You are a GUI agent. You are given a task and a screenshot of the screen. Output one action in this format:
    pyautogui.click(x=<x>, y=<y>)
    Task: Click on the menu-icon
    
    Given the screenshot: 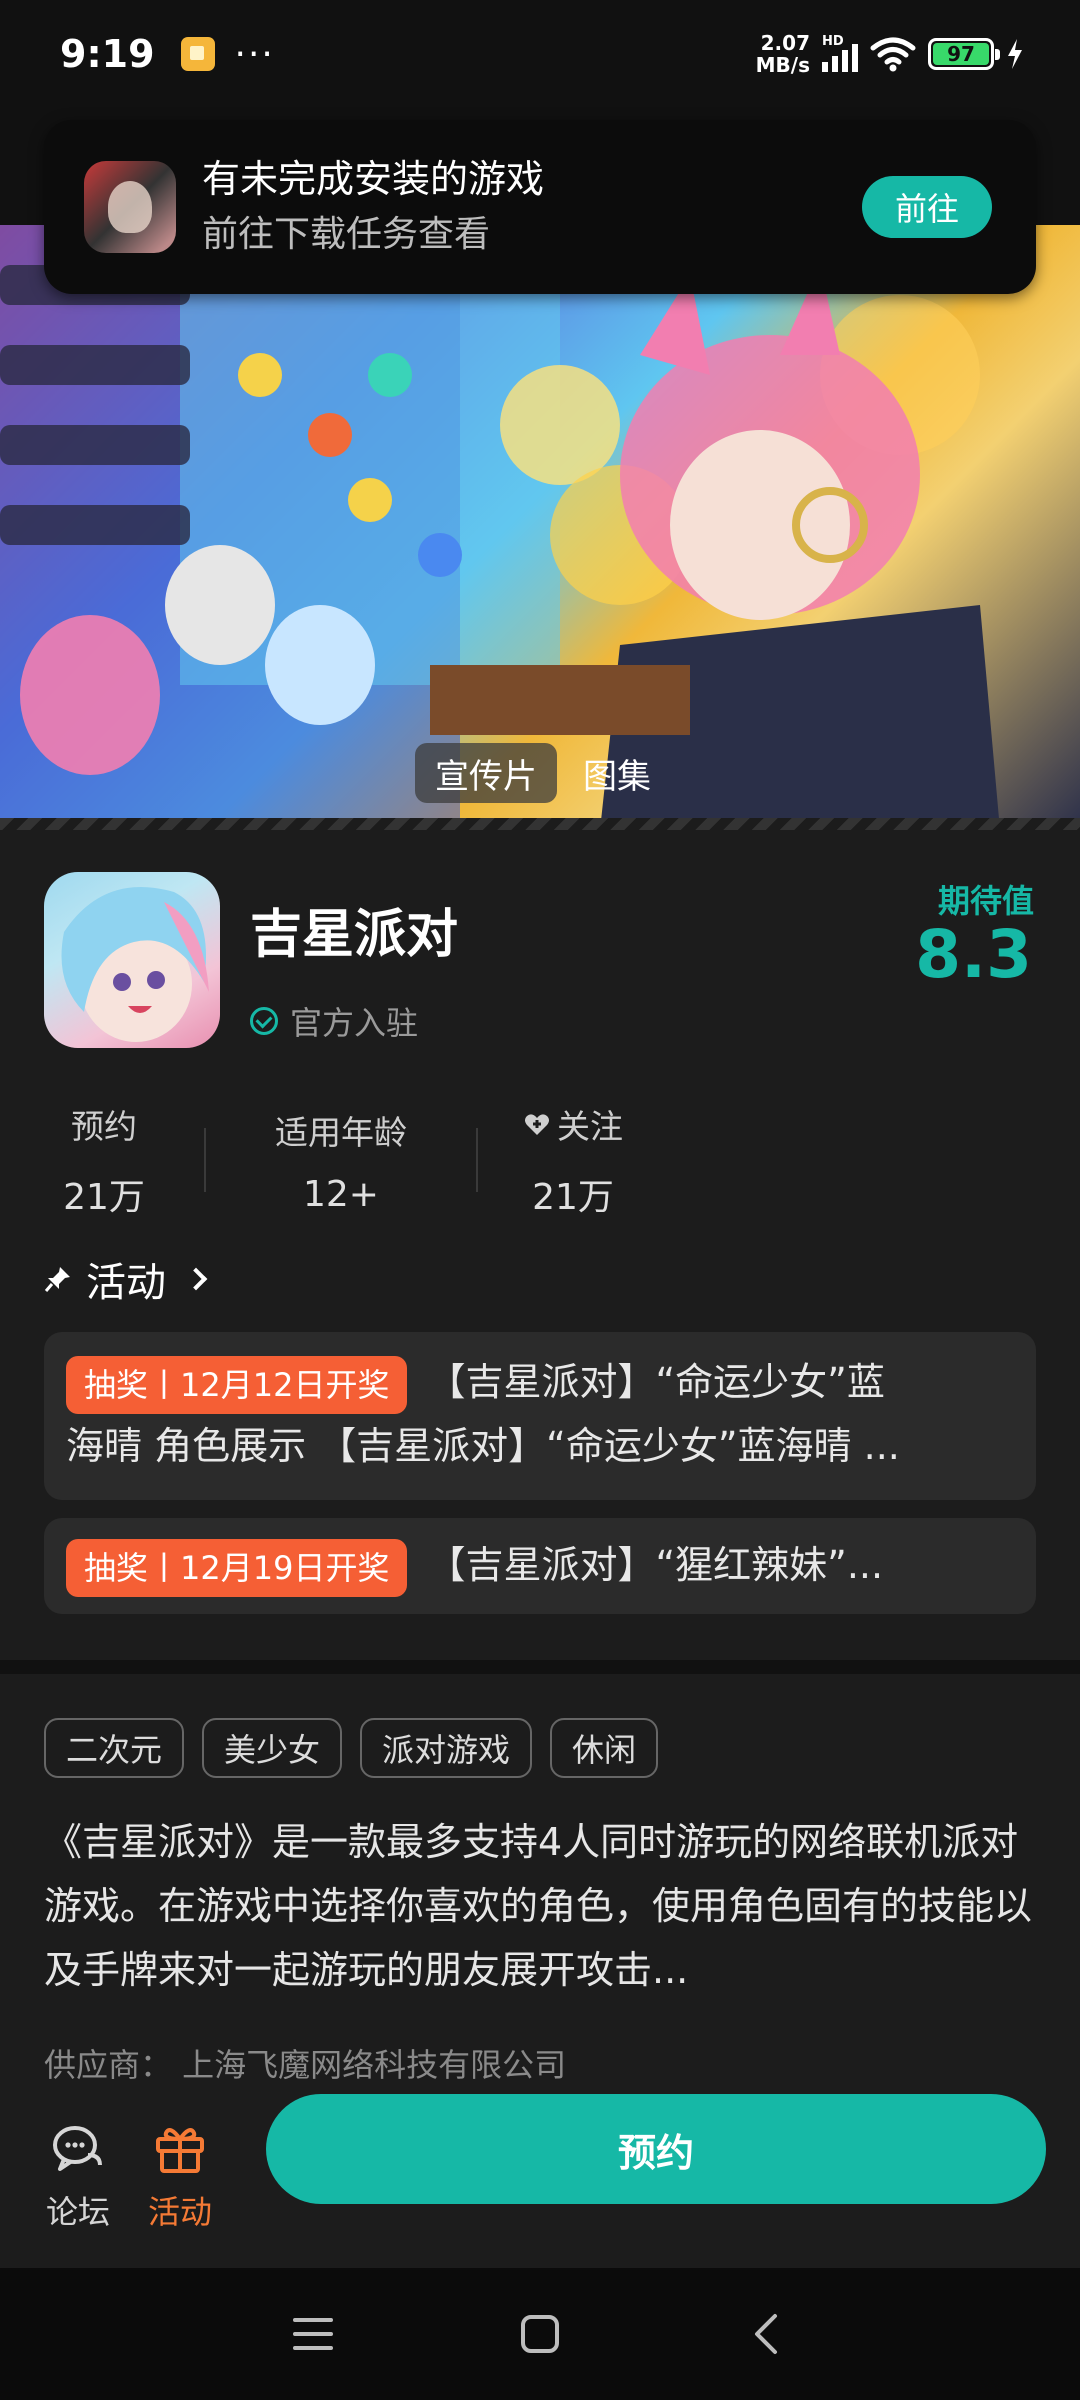 What is the action you would take?
    pyautogui.click(x=313, y=2334)
    